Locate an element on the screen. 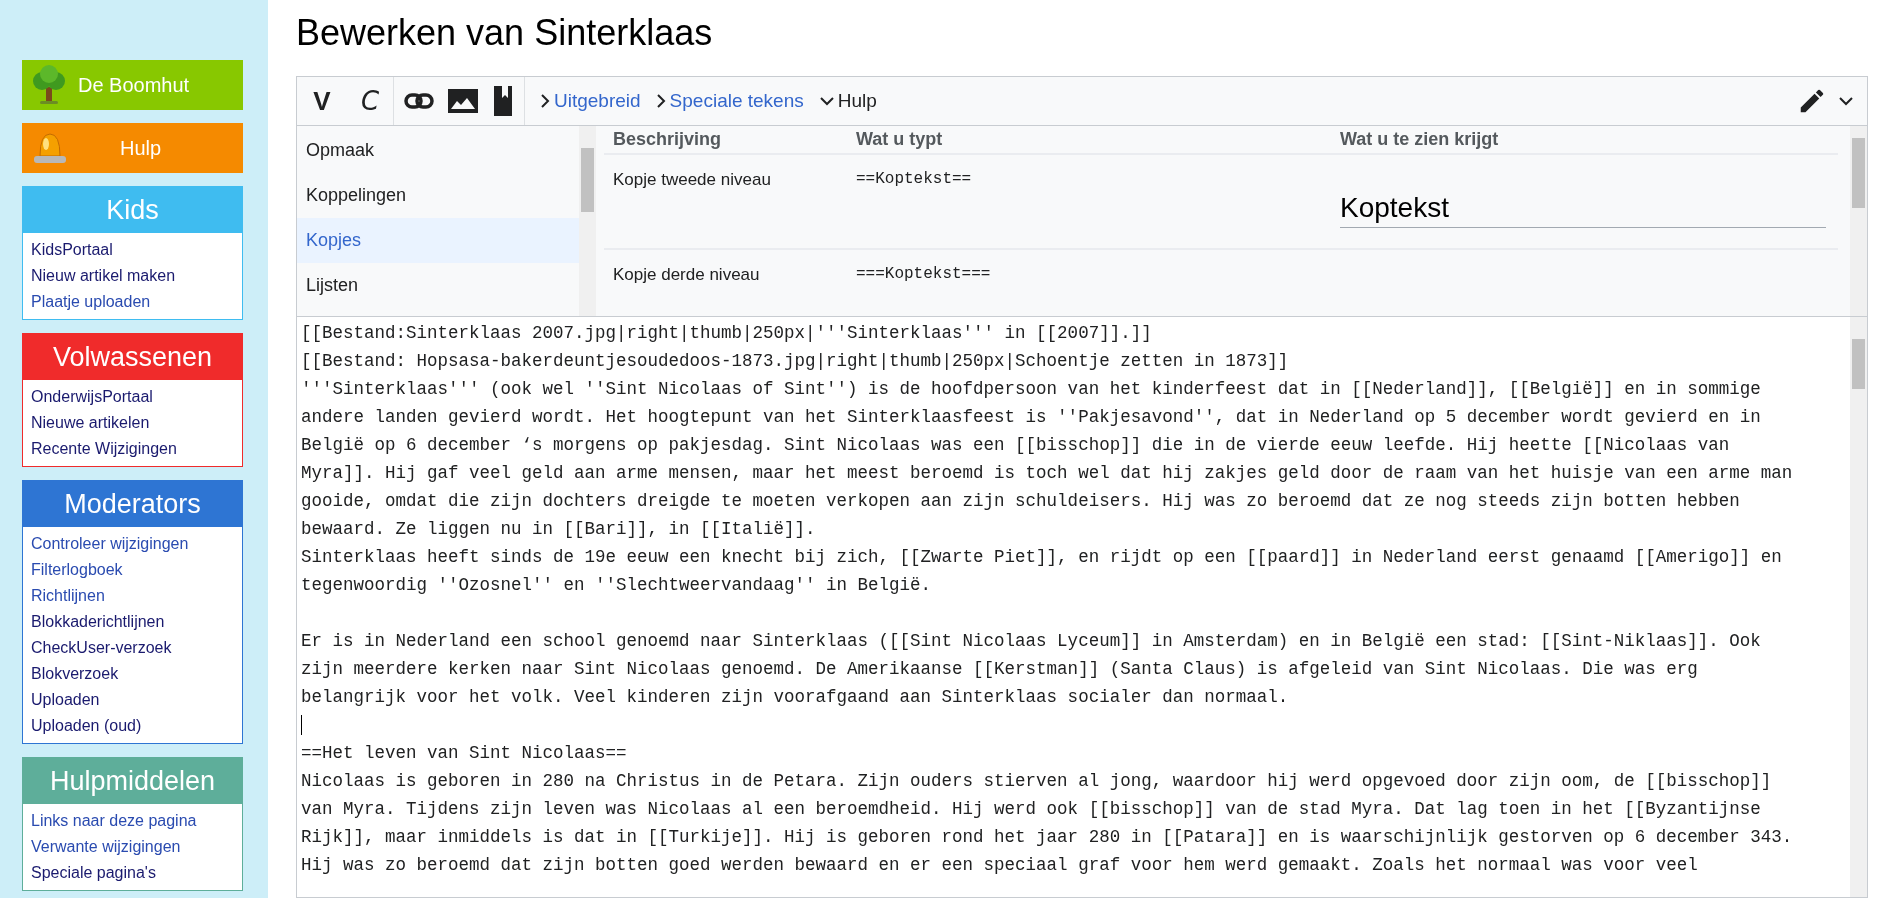 This screenshot has width=1898, height=898. page-title: Bewerken van Sinterklaas is located at coordinates (505, 33).